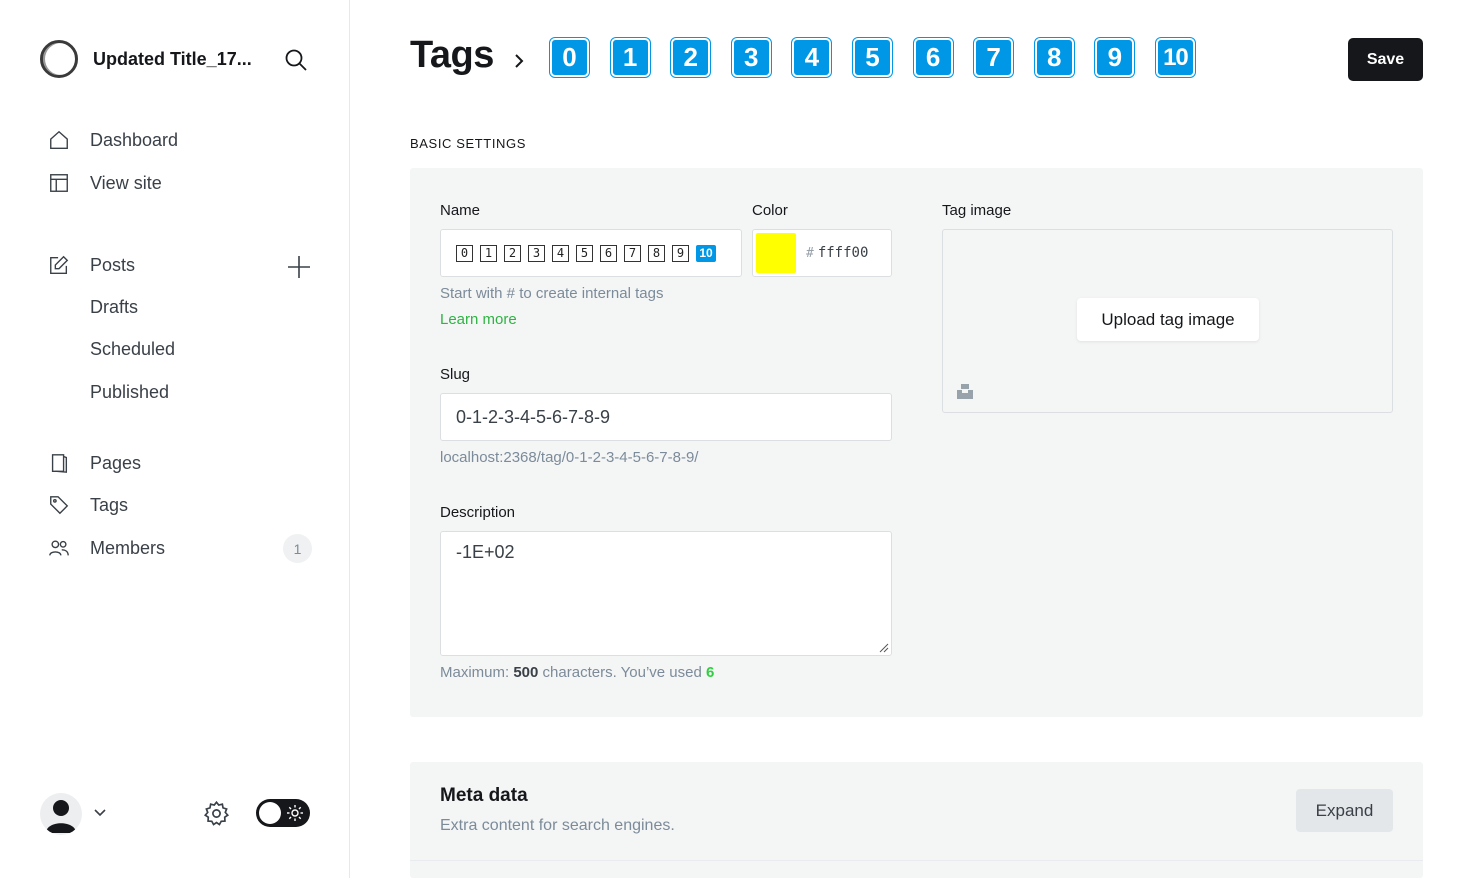 Image resolution: width=1483 pixels, height=878 pixels. Describe the element at coordinates (1054, 57) in the screenshot. I see `keycap-8-icon: 8` at that location.